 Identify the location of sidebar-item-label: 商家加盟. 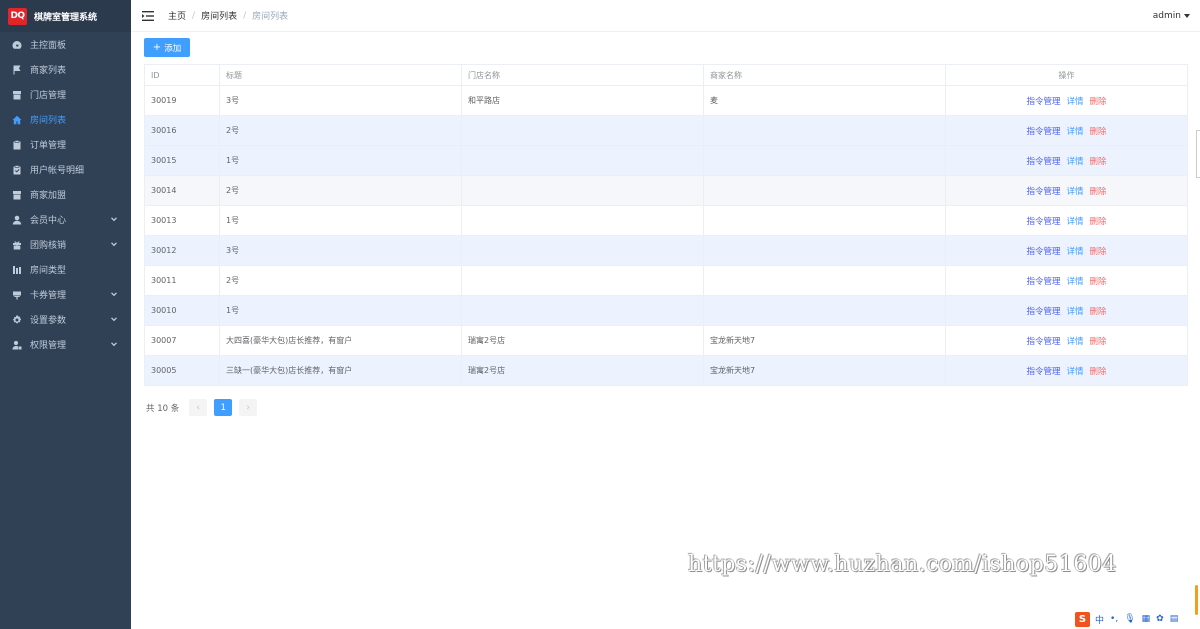
(48, 196).